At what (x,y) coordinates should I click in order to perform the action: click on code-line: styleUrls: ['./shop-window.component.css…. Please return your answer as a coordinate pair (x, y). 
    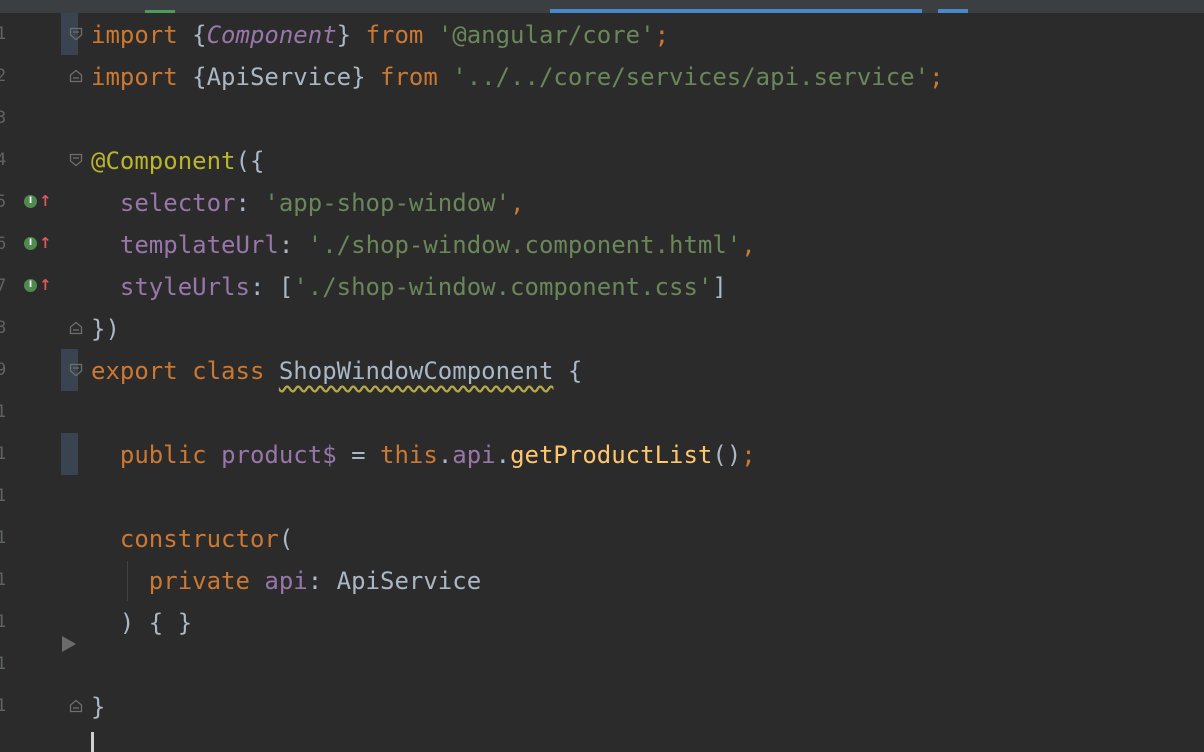
    Looking at the image, I should click on (409, 287).